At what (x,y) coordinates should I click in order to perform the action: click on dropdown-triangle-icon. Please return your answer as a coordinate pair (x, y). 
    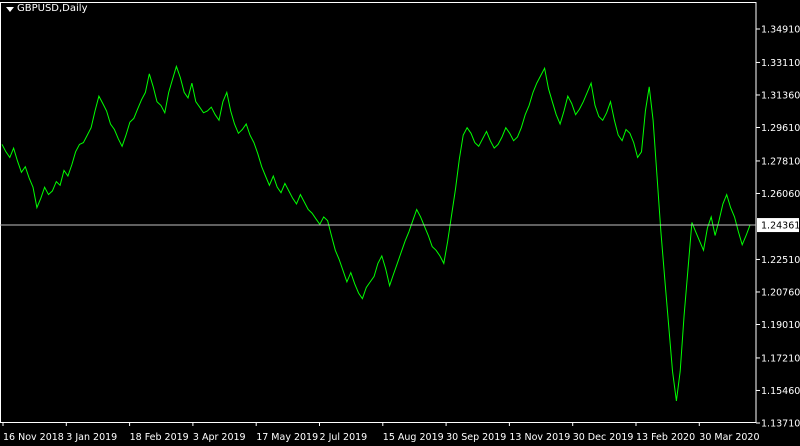
    Looking at the image, I should click on (10, 9).